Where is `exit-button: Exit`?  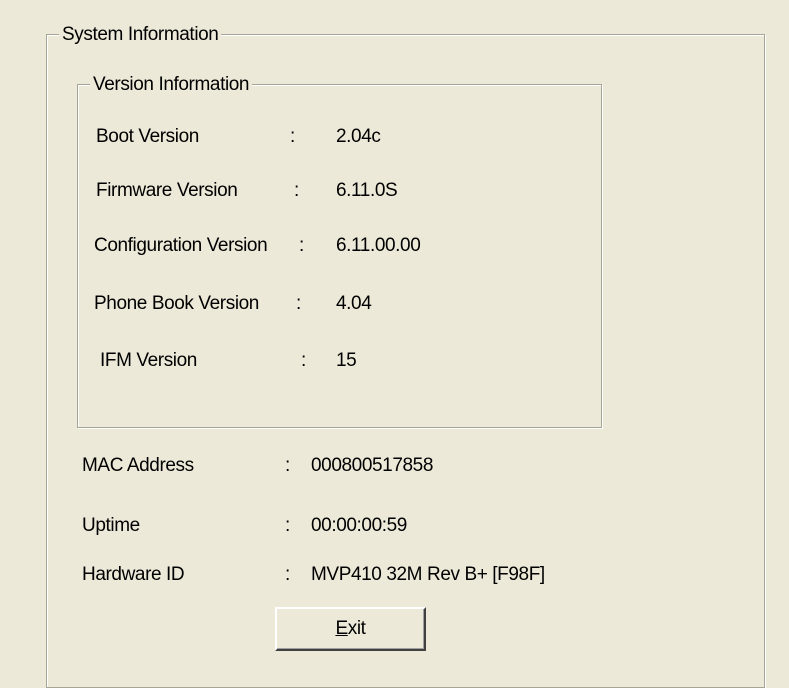
exit-button: Exit is located at coordinates (350, 629).